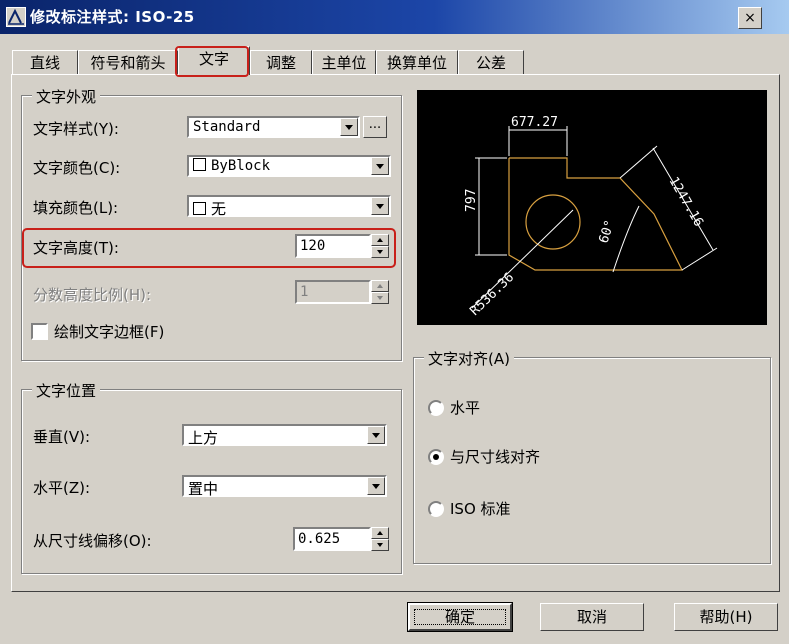  Describe the element at coordinates (469, 358) in the screenshot. I see `group-title: 文字对齐(A)` at that location.